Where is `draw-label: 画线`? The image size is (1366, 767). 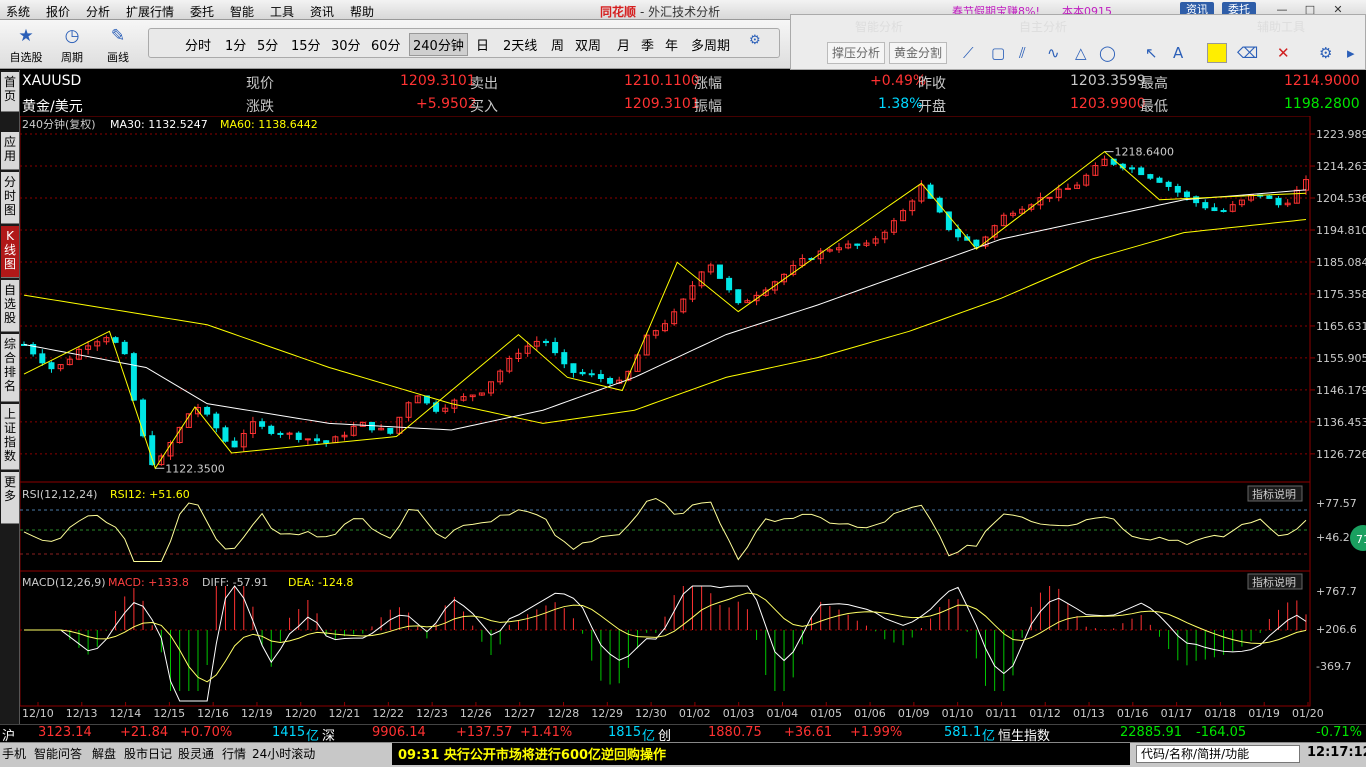 draw-label: 画线 is located at coordinates (118, 57).